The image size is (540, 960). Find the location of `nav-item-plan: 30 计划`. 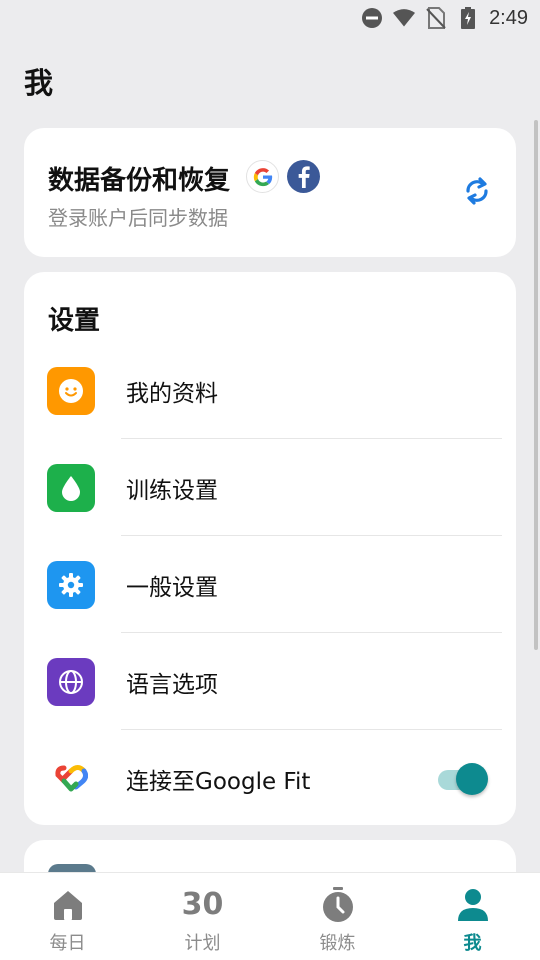

nav-item-plan: 30 计划 is located at coordinates (202, 916).